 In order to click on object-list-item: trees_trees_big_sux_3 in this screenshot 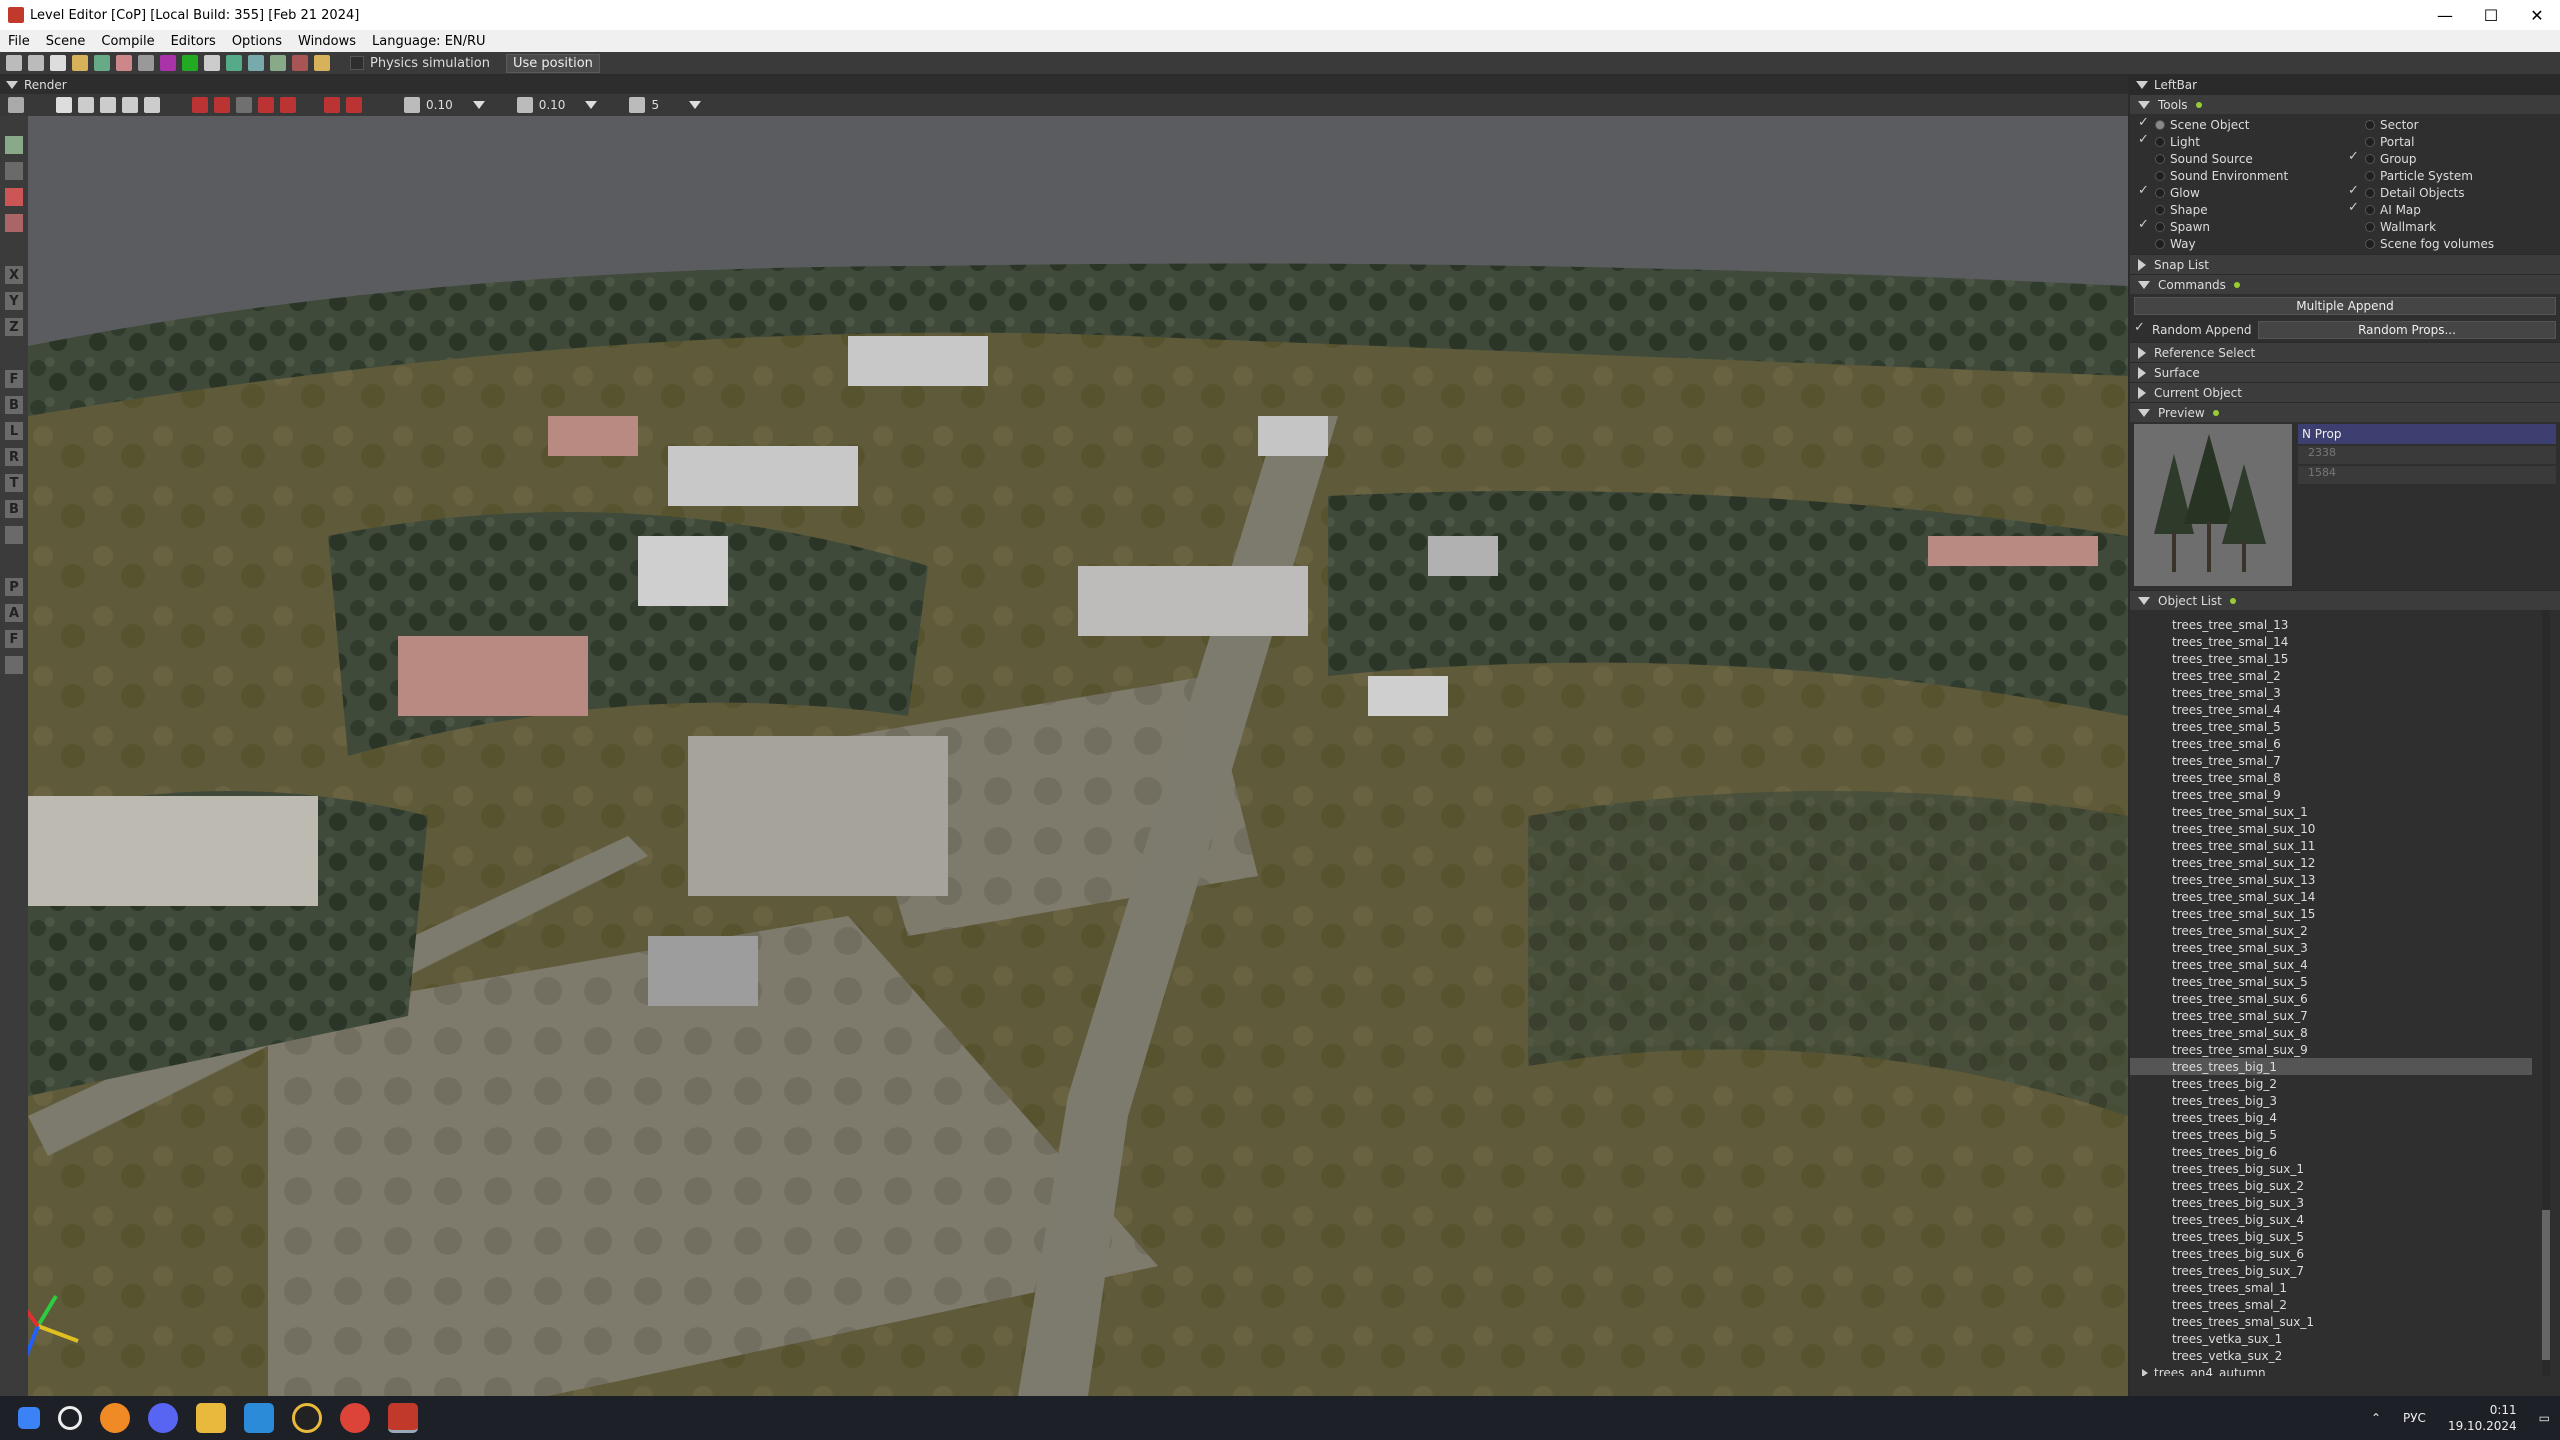, I will do `click(2345, 1202)`.